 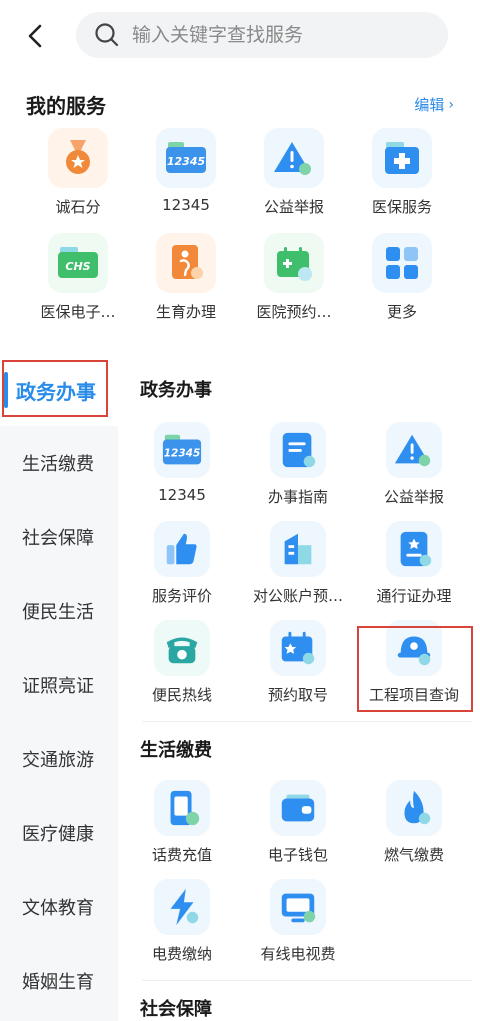 What do you see at coordinates (181, 954) in the screenshot?
I see `service-label: 电费缴纳` at bounding box center [181, 954].